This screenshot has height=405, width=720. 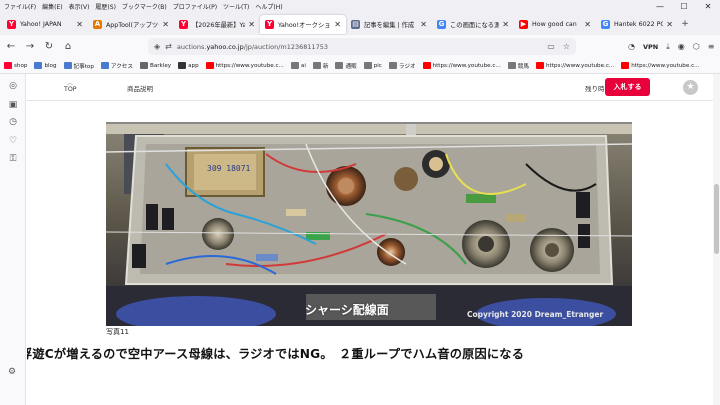 I want to click on browser-tab: ▶ How good can ✕, so click(x=555, y=24).